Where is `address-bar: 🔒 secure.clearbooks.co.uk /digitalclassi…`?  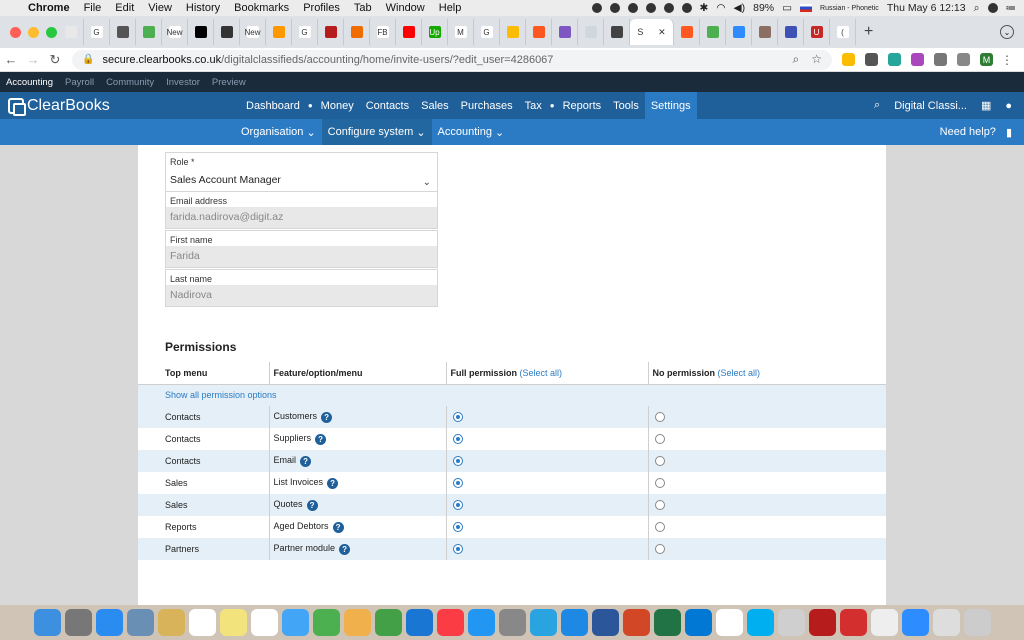 address-bar: 🔒 secure.clearbooks.co.uk /digitalclassi… is located at coordinates (452, 59).